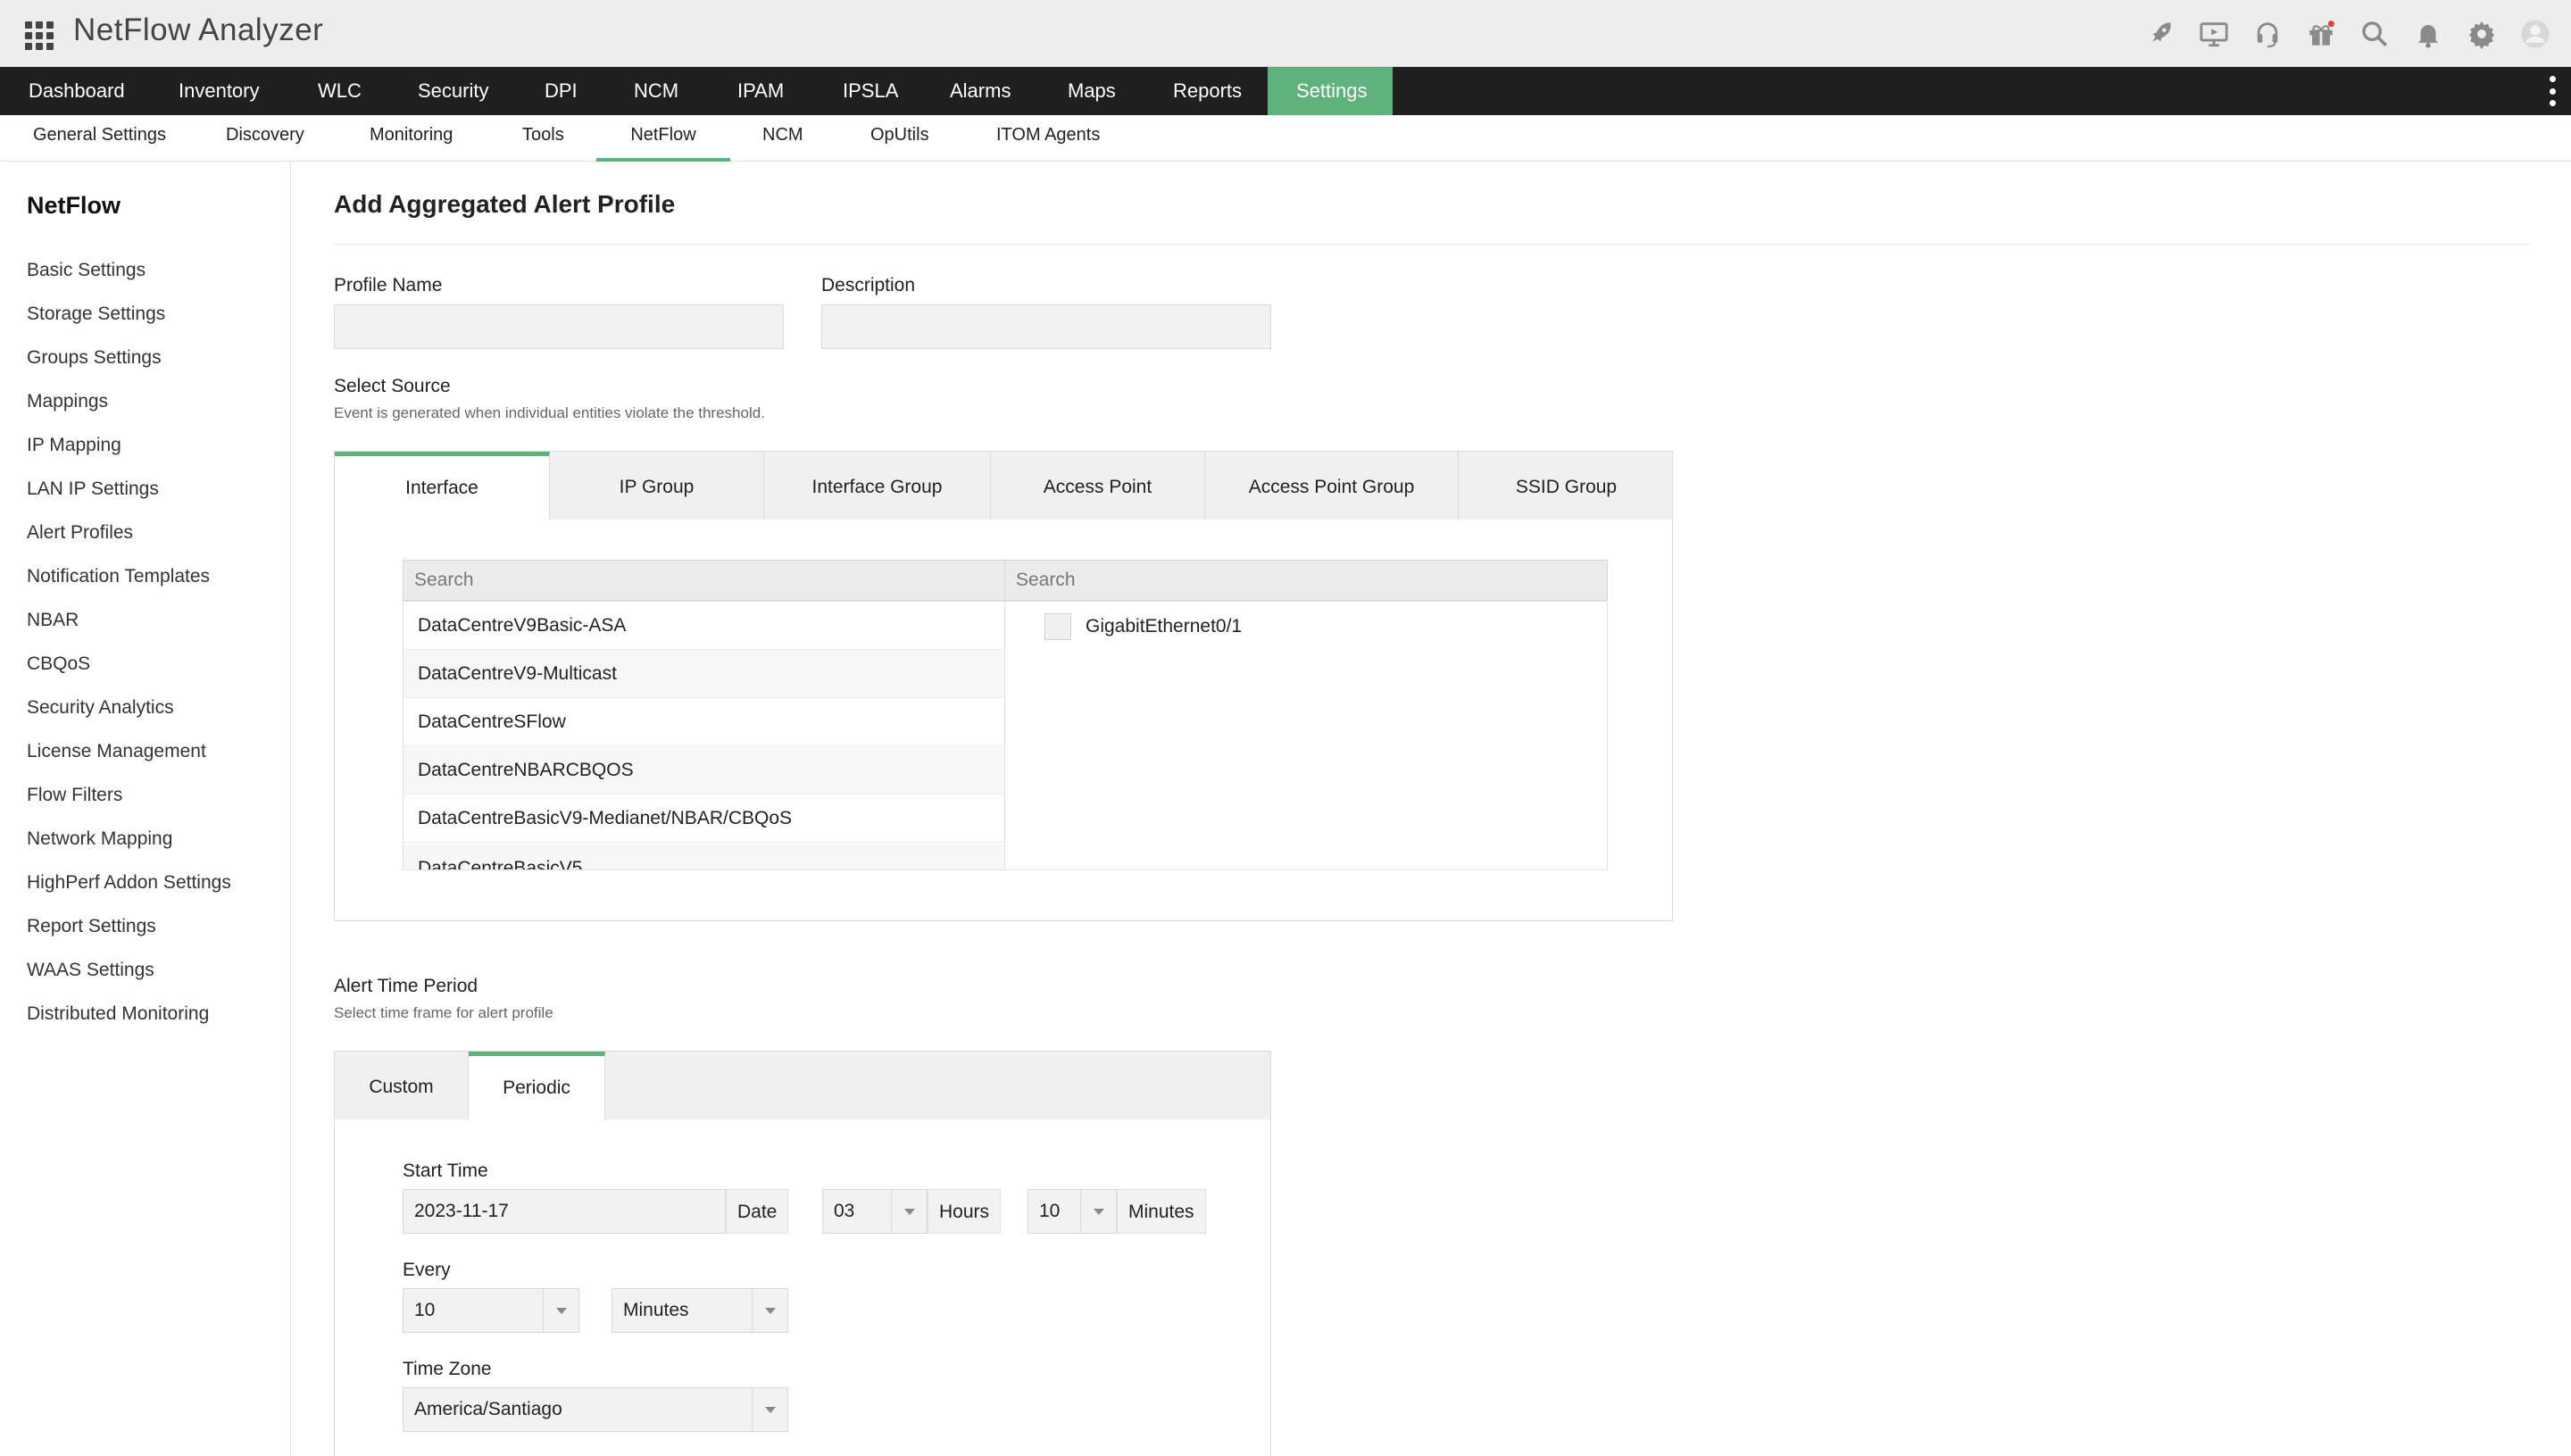 Image resolution: width=2571 pixels, height=1456 pixels. Describe the element at coordinates (663, 138) in the screenshot. I see `subnav-netflow: NetFlow` at that location.